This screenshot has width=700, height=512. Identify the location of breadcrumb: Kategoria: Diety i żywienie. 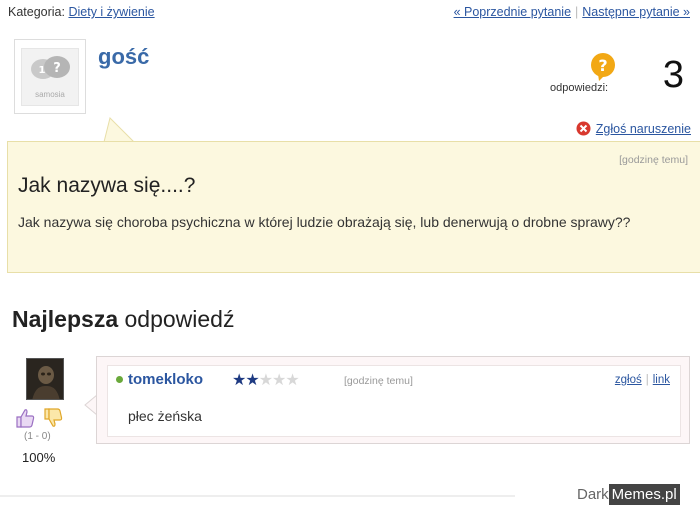
(81, 12).